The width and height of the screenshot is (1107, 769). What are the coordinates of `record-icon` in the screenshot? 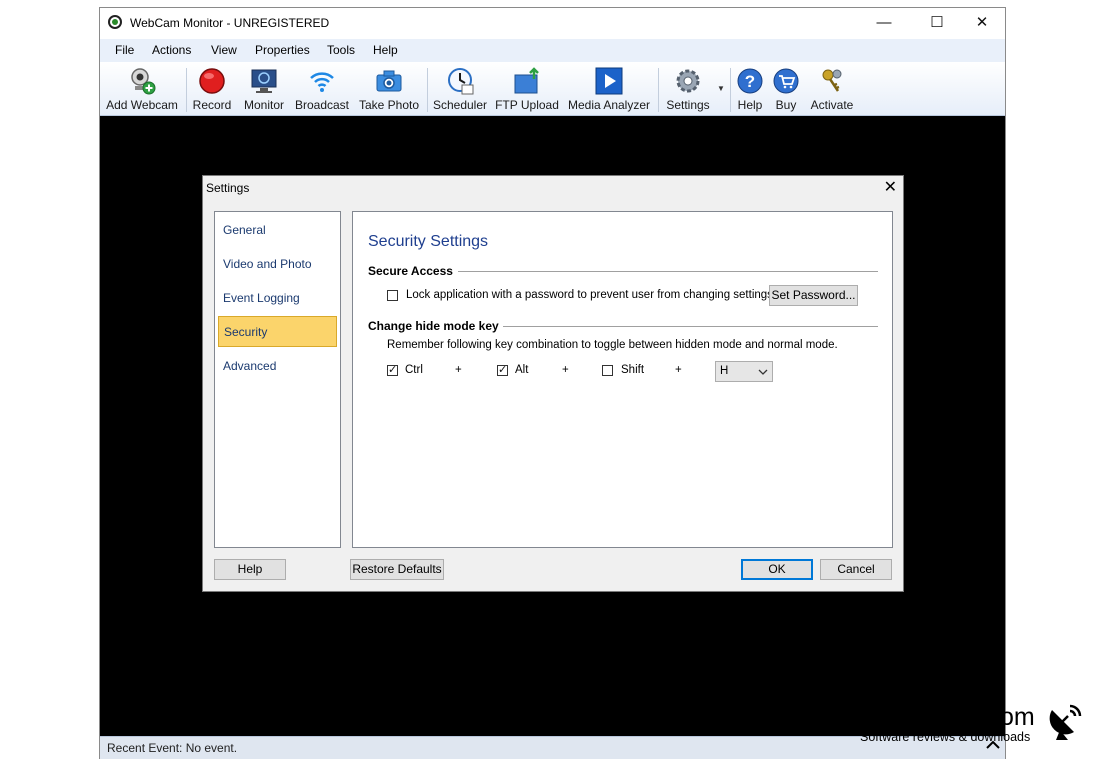 It's located at (212, 81).